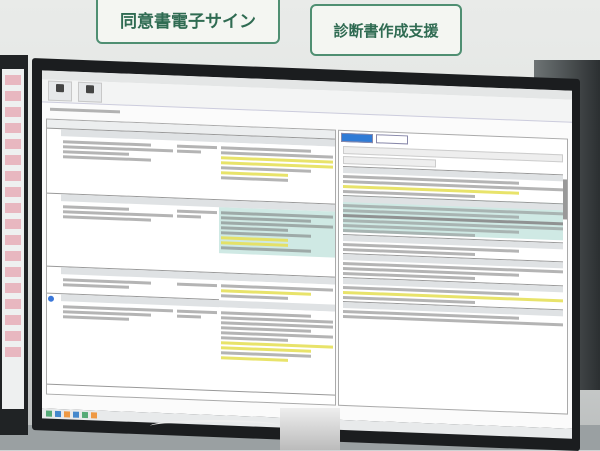  Describe the element at coordinates (310, 429) in the screenshot. I see `monitor-stand` at that location.